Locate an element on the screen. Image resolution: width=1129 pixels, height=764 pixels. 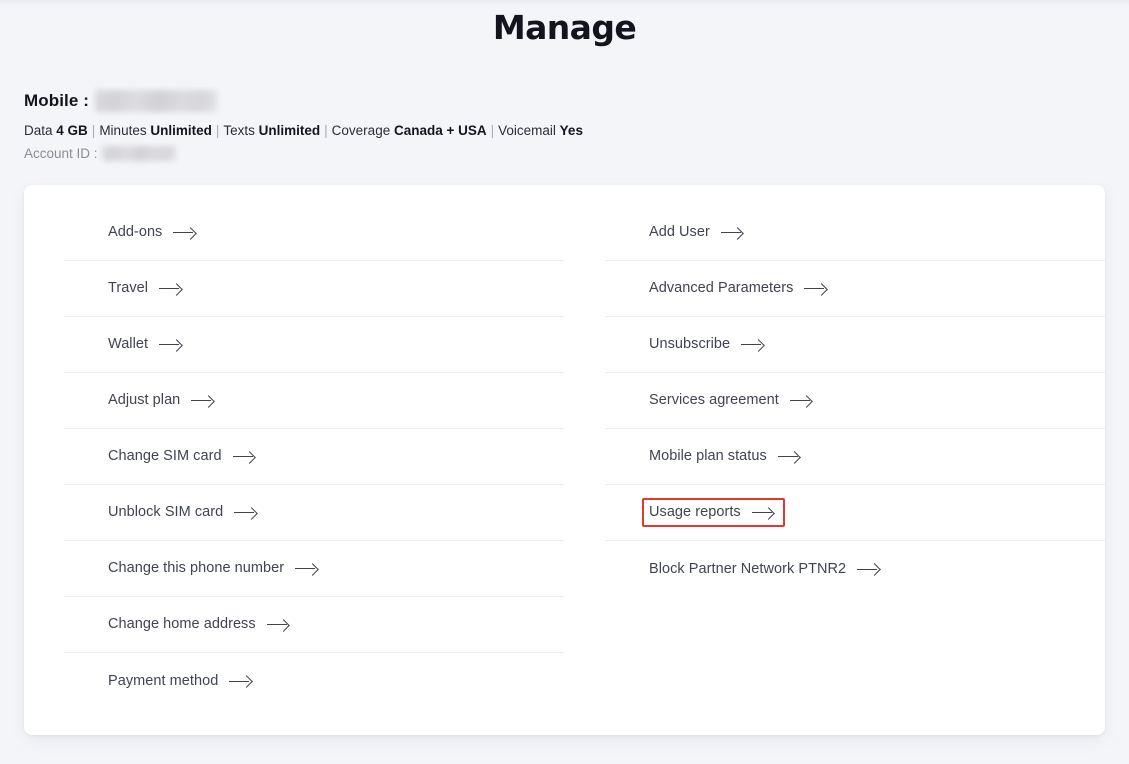
menu-item-add-user: Add User is located at coordinates (698, 232).